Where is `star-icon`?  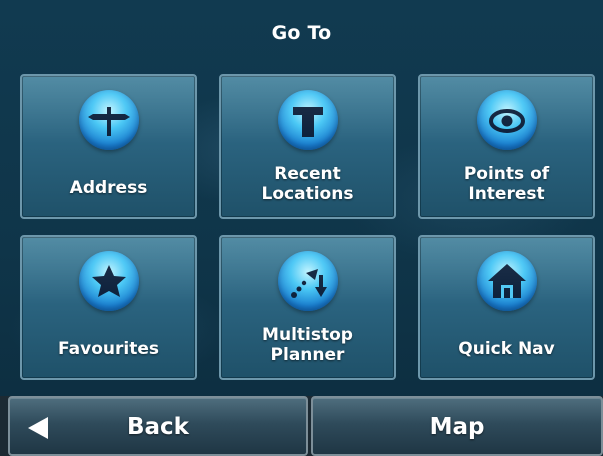 star-icon is located at coordinates (109, 281).